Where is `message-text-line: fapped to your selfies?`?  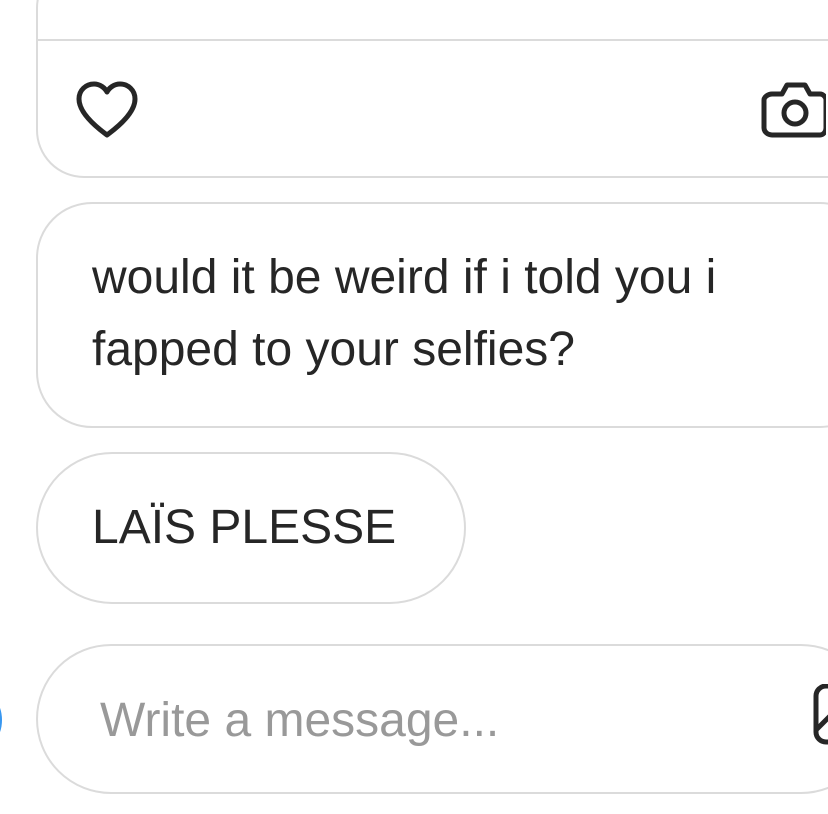 message-text-line: fapped to your selfies? is located at coordinates (333, 349).